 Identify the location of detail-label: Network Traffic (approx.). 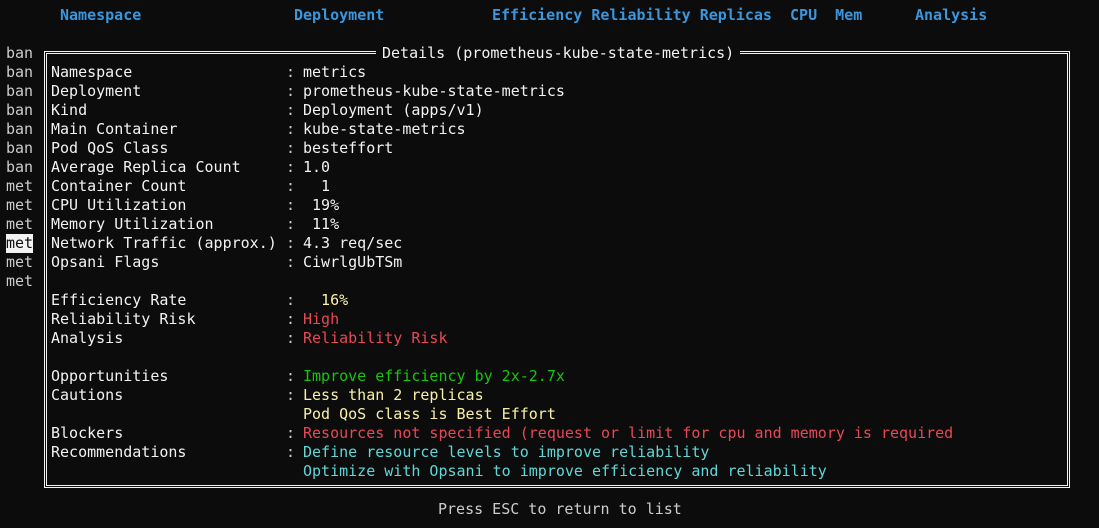
(164, 243).